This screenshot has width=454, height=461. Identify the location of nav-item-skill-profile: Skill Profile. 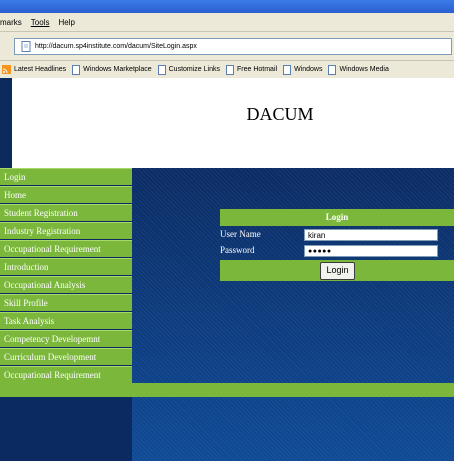
(66, 302).